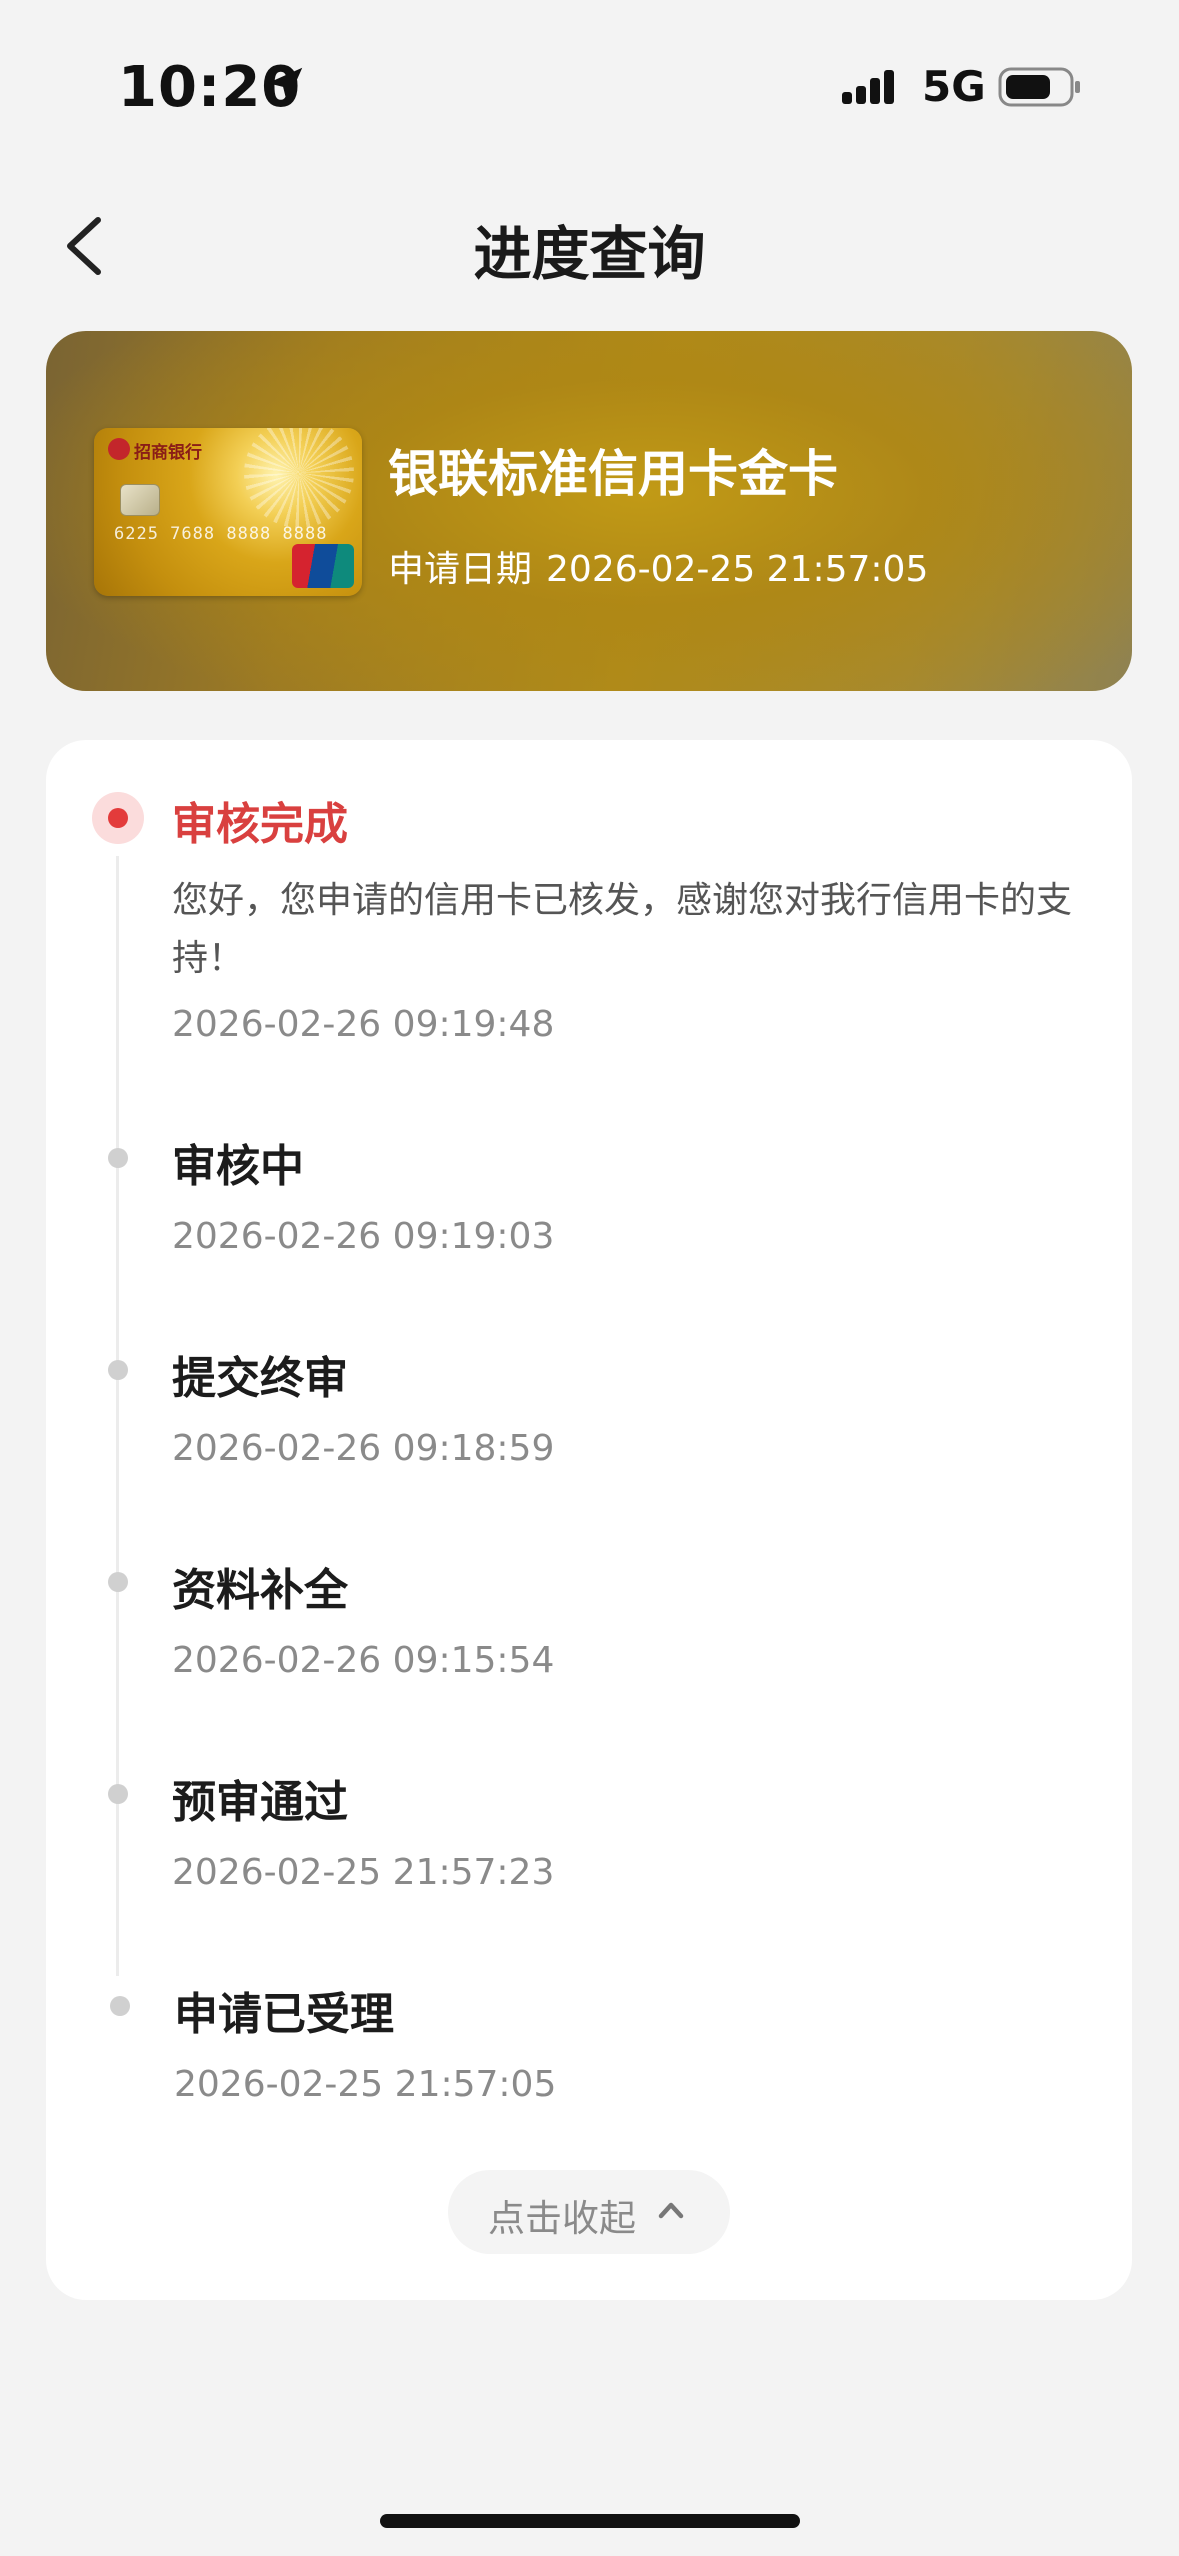 The height and width of the screenshot is (2556, 1179). Describe the element at coordinates (363, 1024) in the screenshot. I see `step-time: 2026-02-26 09:19:48` at that location.